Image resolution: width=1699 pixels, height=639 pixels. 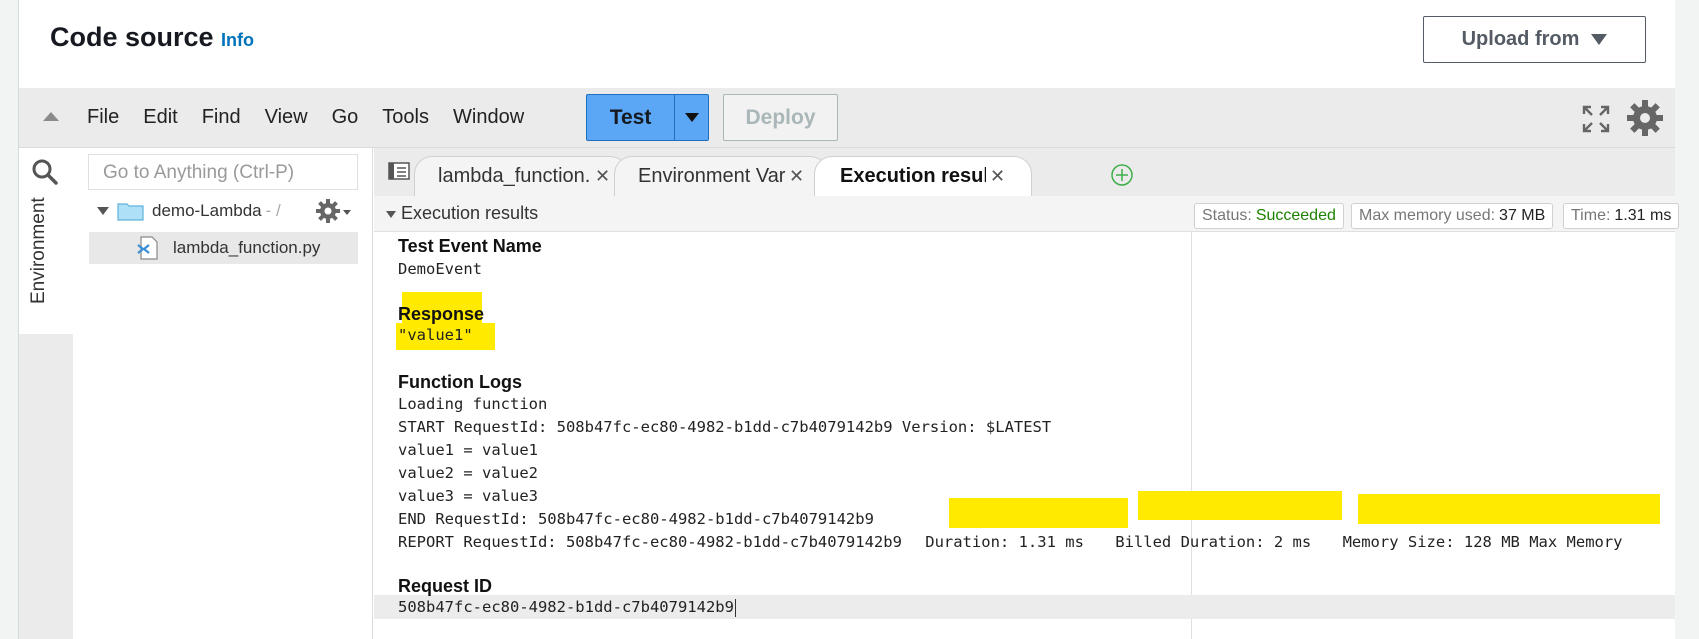 I want to click on upload-from-button: Upload from, so click(x=1534, y=39).